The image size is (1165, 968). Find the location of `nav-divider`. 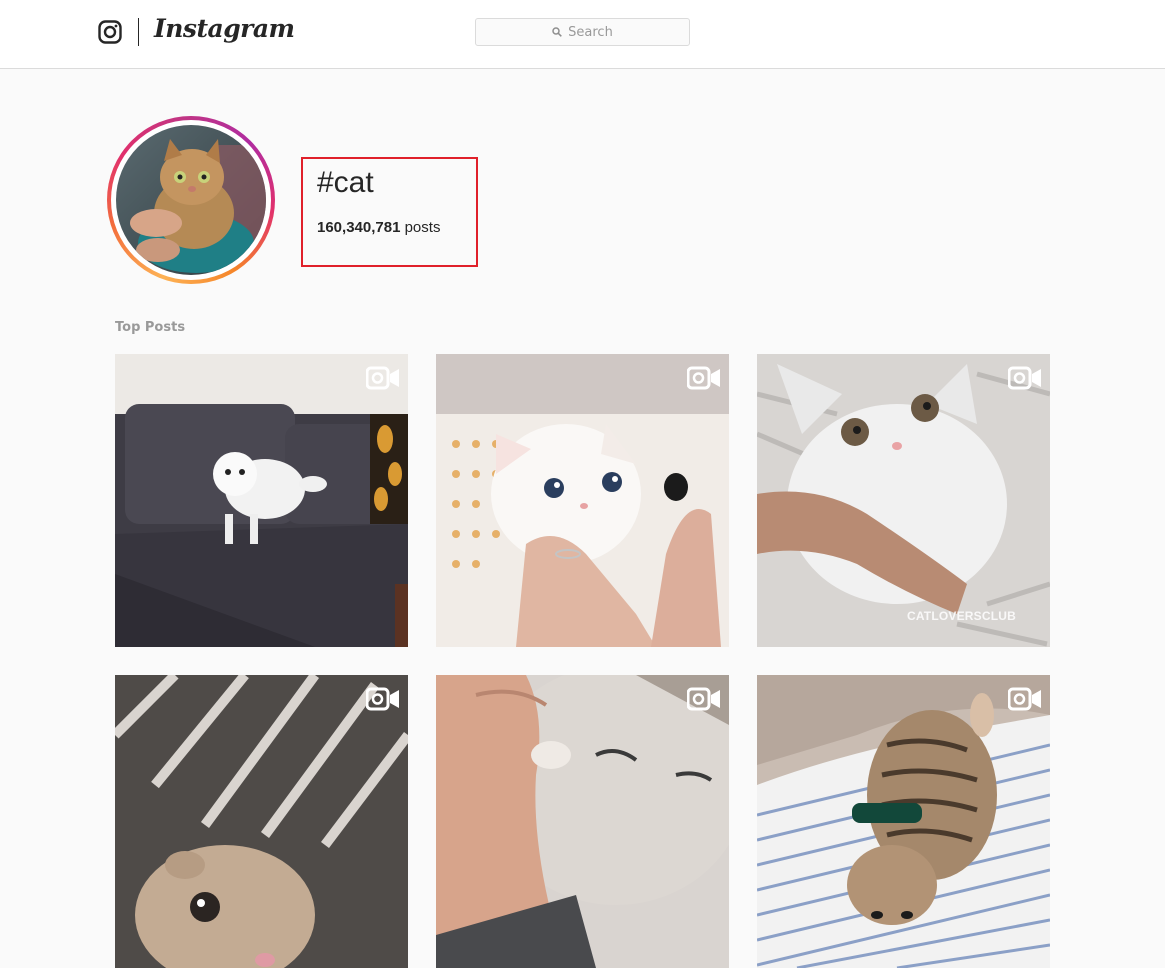

nav-divider is located at coordinates (138, 32).